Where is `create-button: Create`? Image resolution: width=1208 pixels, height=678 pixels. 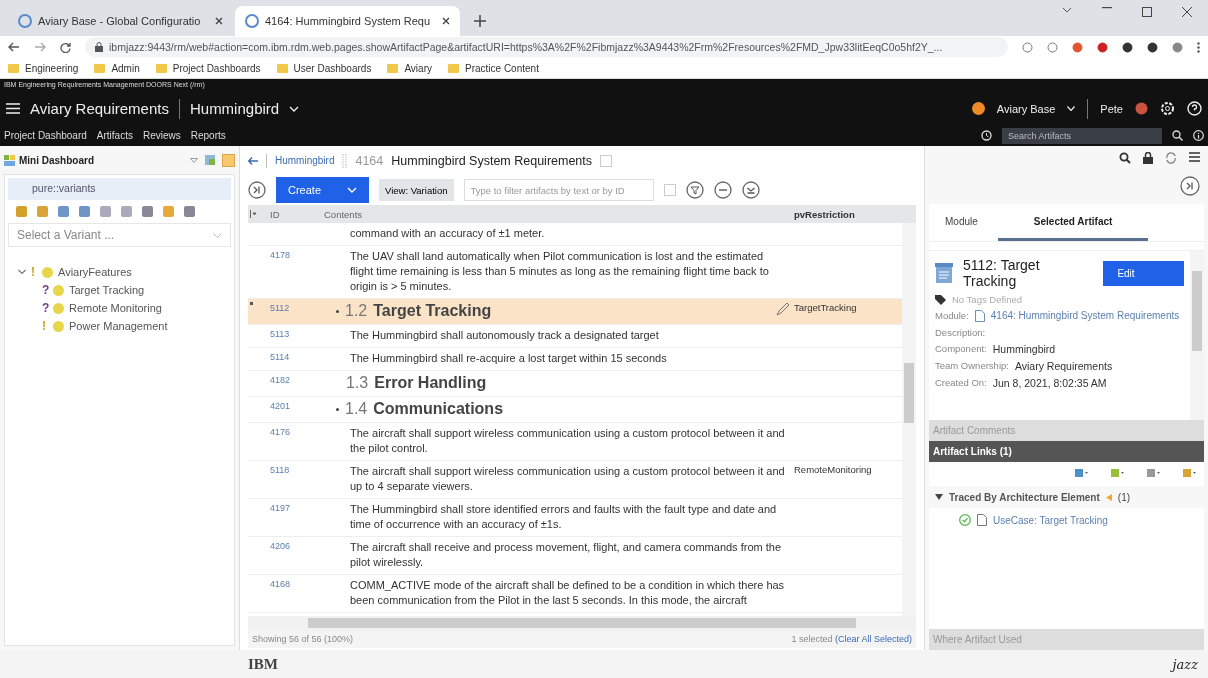
create-button: Create is located at coordinates (322, 190).